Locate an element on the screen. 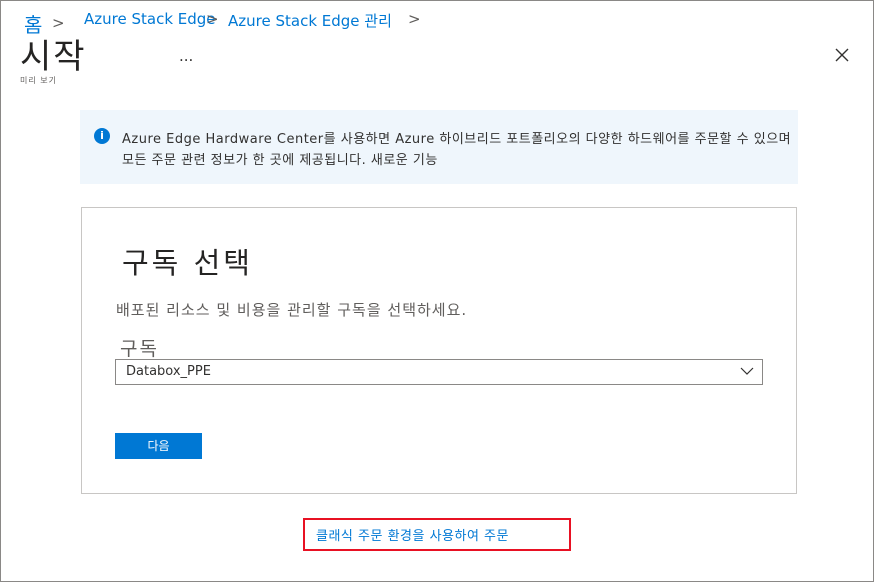  subscription-selected-value: Databox_PPE is located at coordinates (168, 371).